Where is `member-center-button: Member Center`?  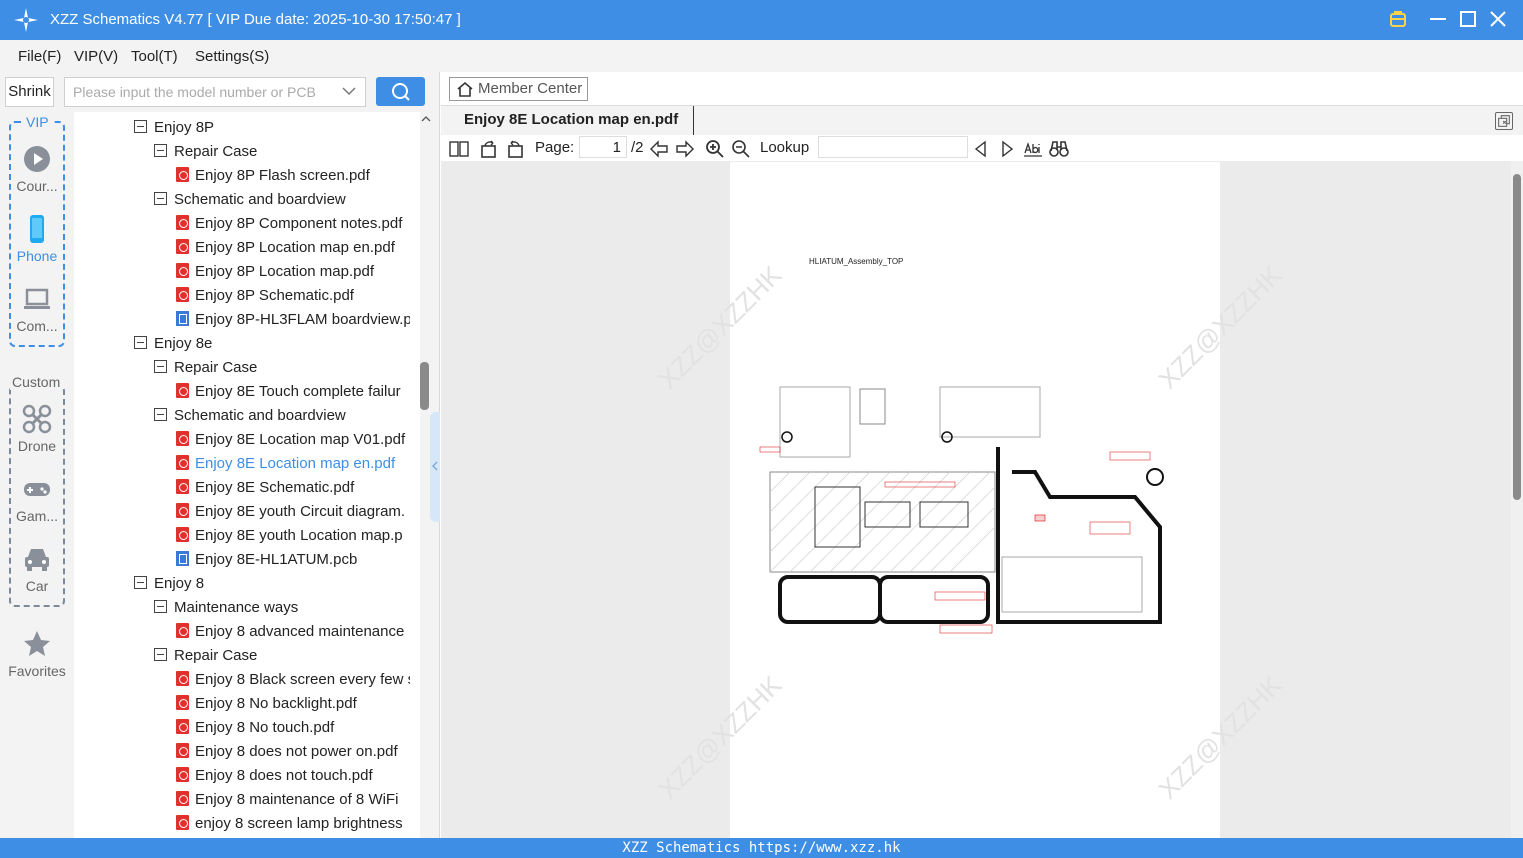 member-center-button: Member Center is located at coordinates (518, 89).